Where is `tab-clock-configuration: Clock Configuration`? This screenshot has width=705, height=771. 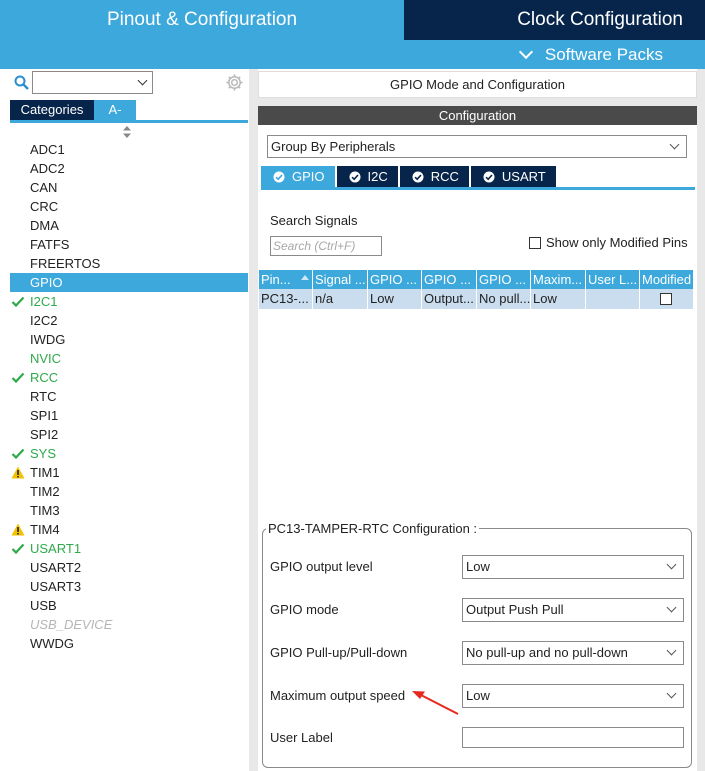
tab-clock-configuration: Clock Configuration is located at coordinates (554, 20).